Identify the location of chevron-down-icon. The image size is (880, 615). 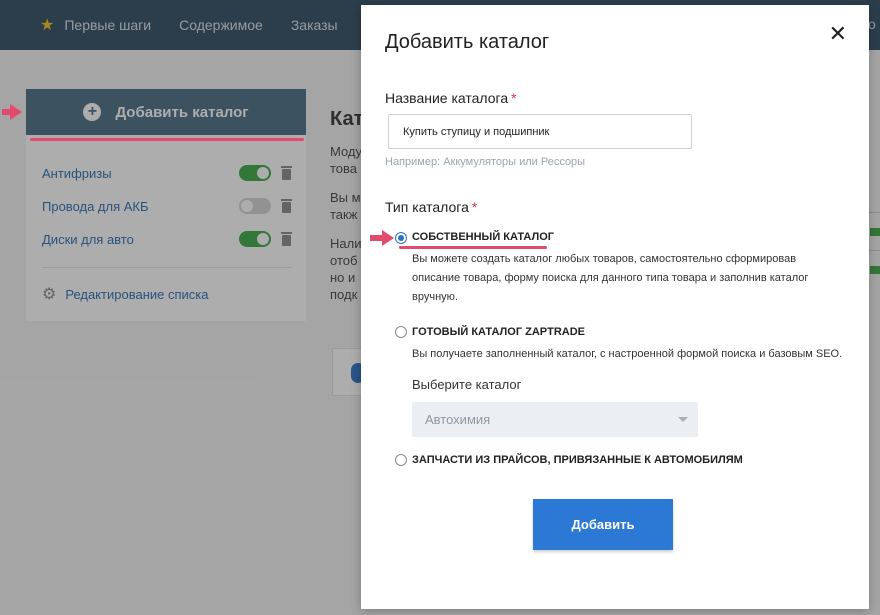
(683, 419).